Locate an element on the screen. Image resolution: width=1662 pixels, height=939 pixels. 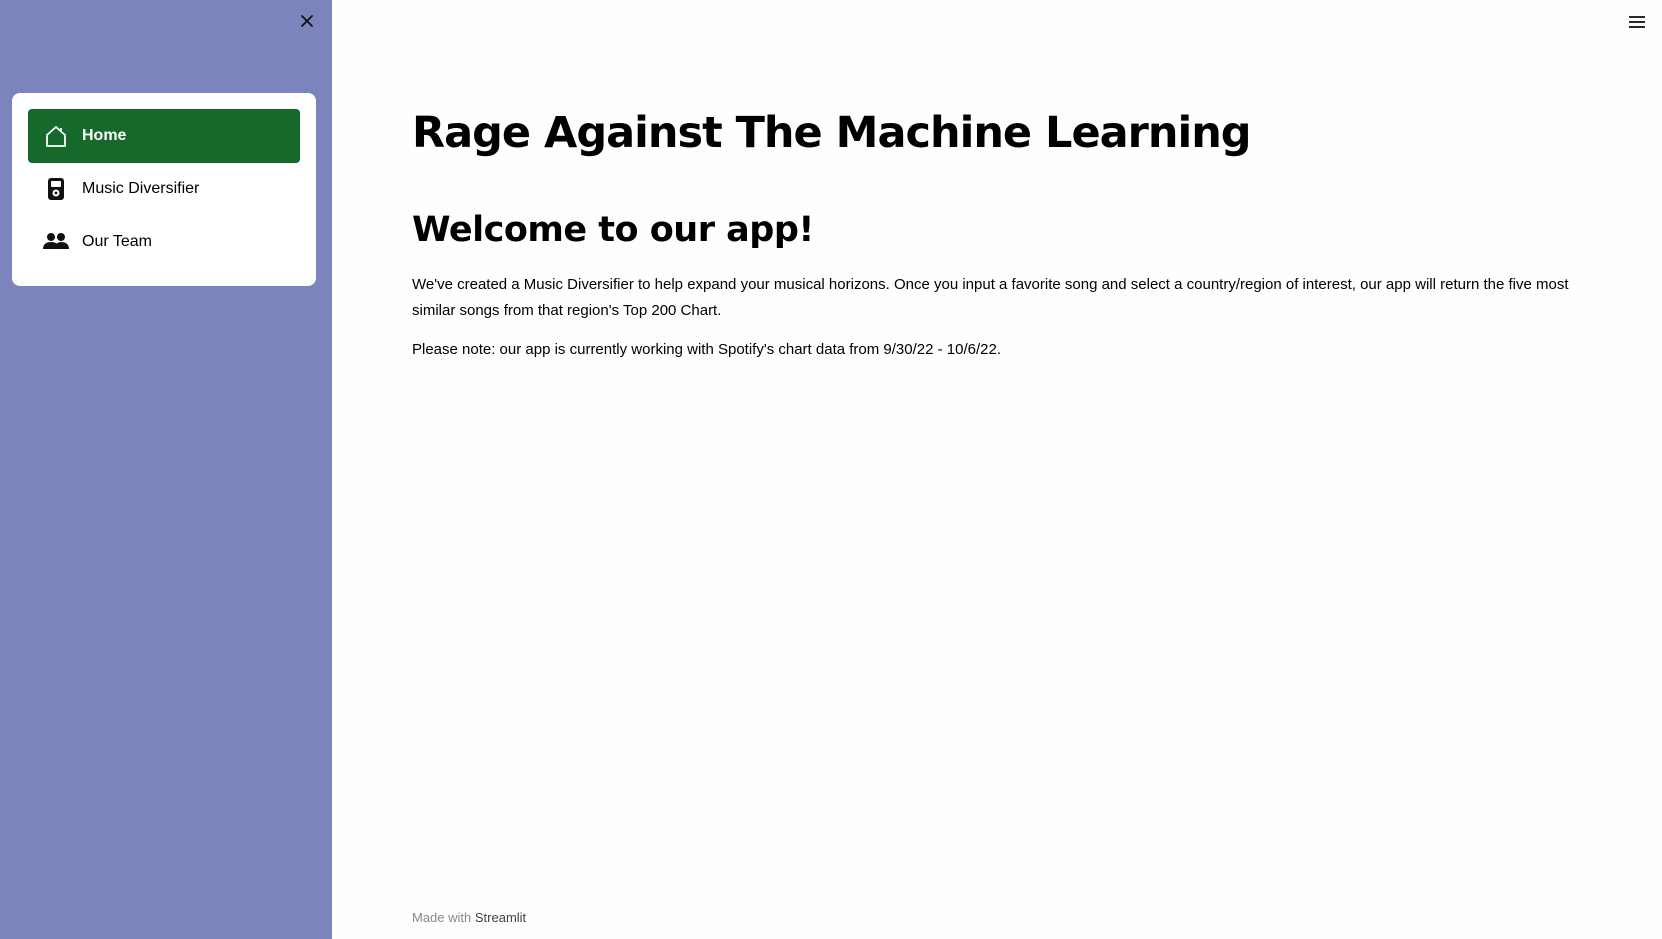
close-sidebar-button is located at coordinates (307, 21).